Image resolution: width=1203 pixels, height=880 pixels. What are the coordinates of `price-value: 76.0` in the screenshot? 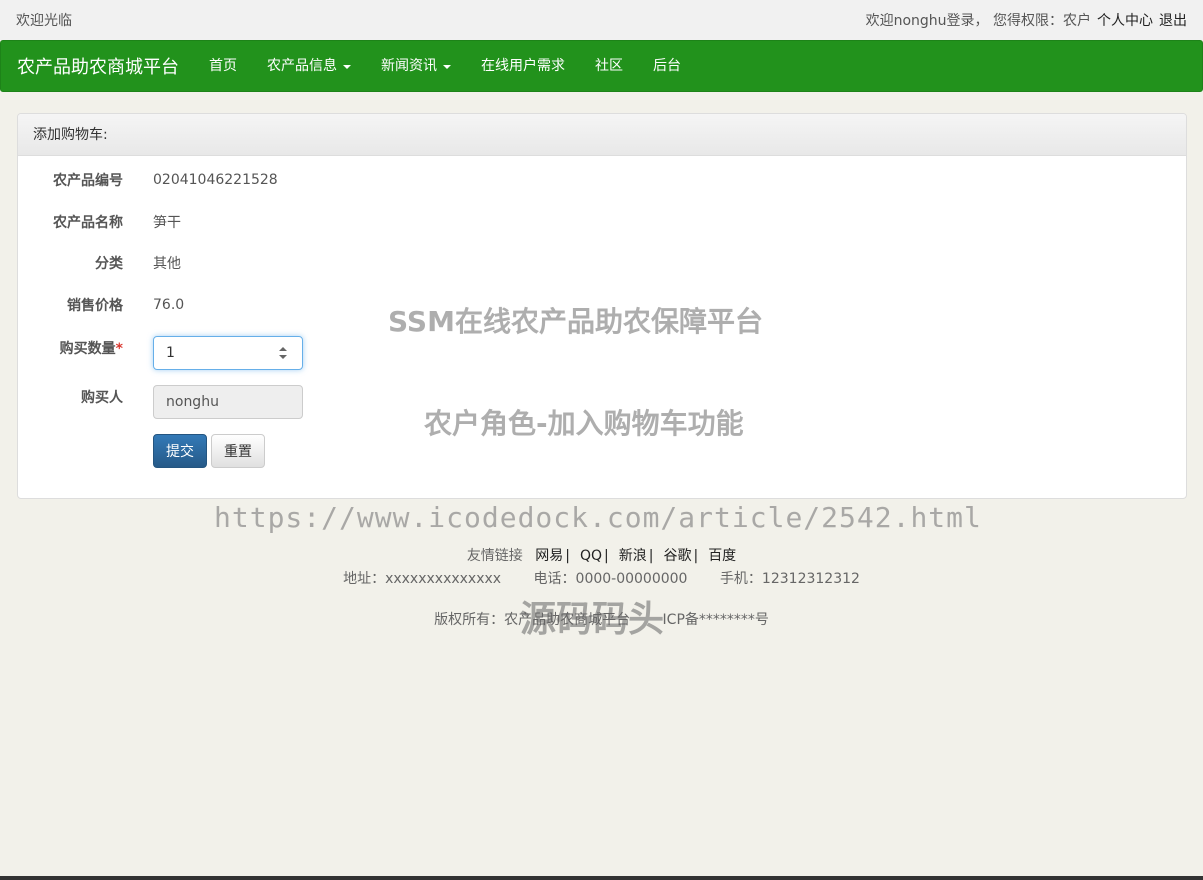 It's located at (169, 305).